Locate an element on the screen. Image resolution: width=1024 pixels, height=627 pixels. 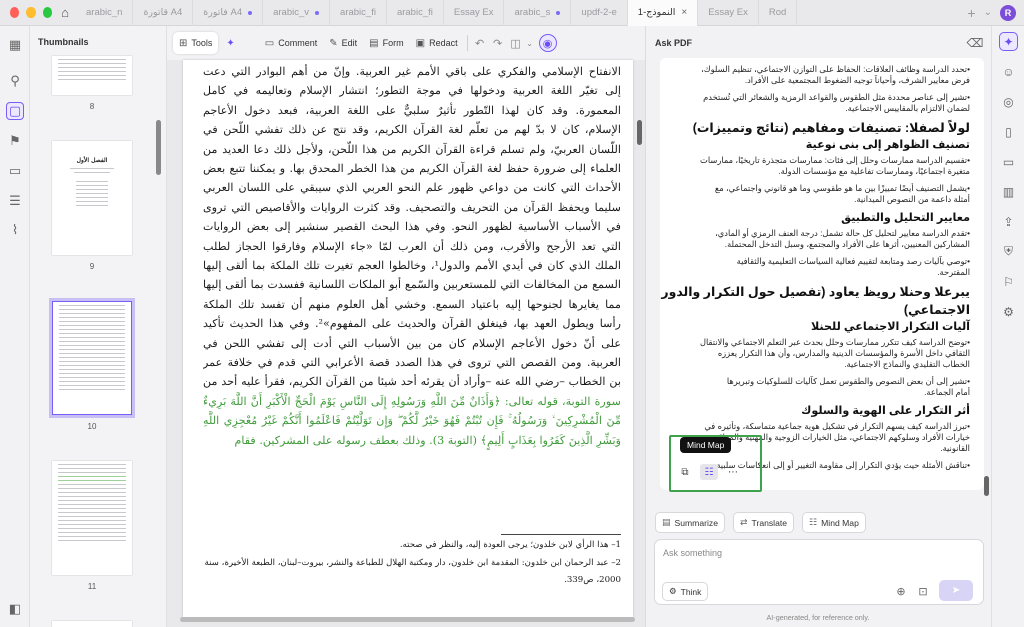
tab-label: arabic_v is located at coordinates (291, 12).